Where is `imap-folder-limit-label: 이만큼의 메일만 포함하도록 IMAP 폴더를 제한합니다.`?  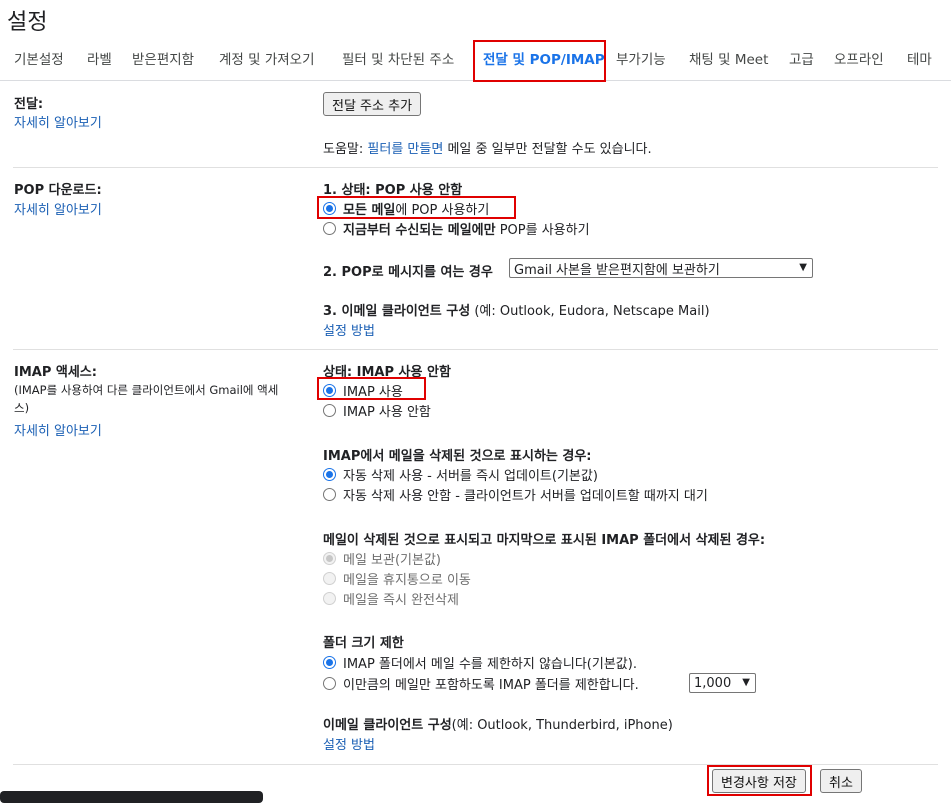 imap-folder-limit-label: 이만큼의 메일만 포함하도록 IMAP 폴더를 제한합니다. is located at coordinates (491, 683).